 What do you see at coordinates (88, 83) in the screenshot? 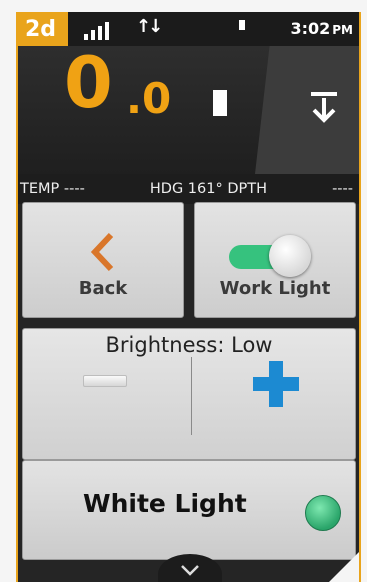
I see `speed-integer: 0` at bounding box center [88, 83].